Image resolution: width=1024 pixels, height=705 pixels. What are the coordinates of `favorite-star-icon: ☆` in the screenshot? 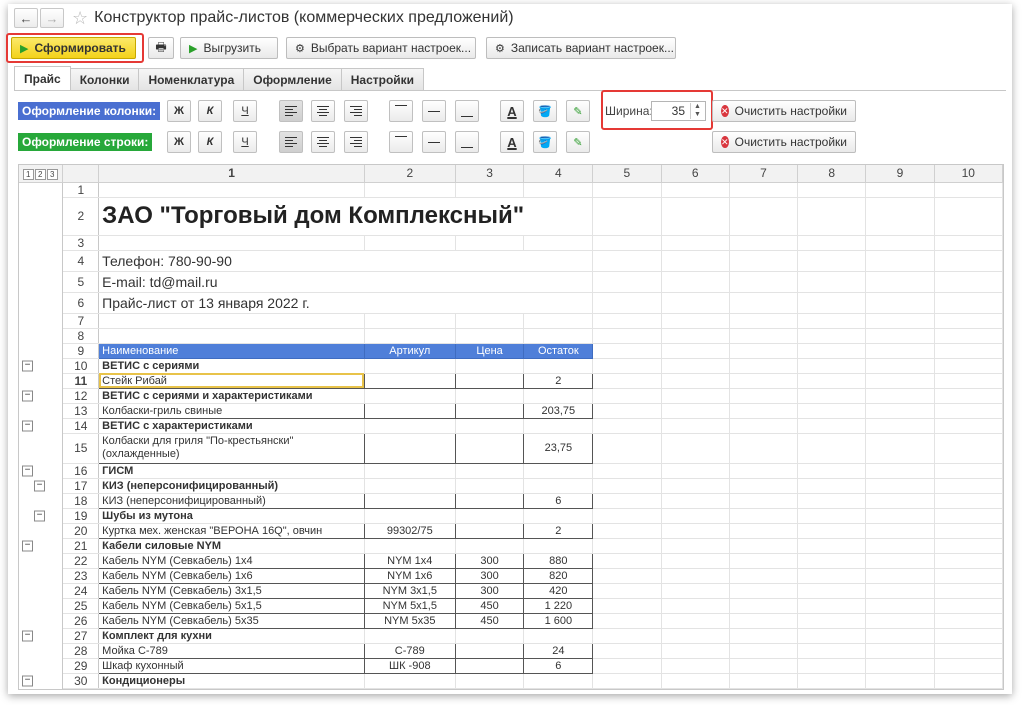 It's located at (80, 18).